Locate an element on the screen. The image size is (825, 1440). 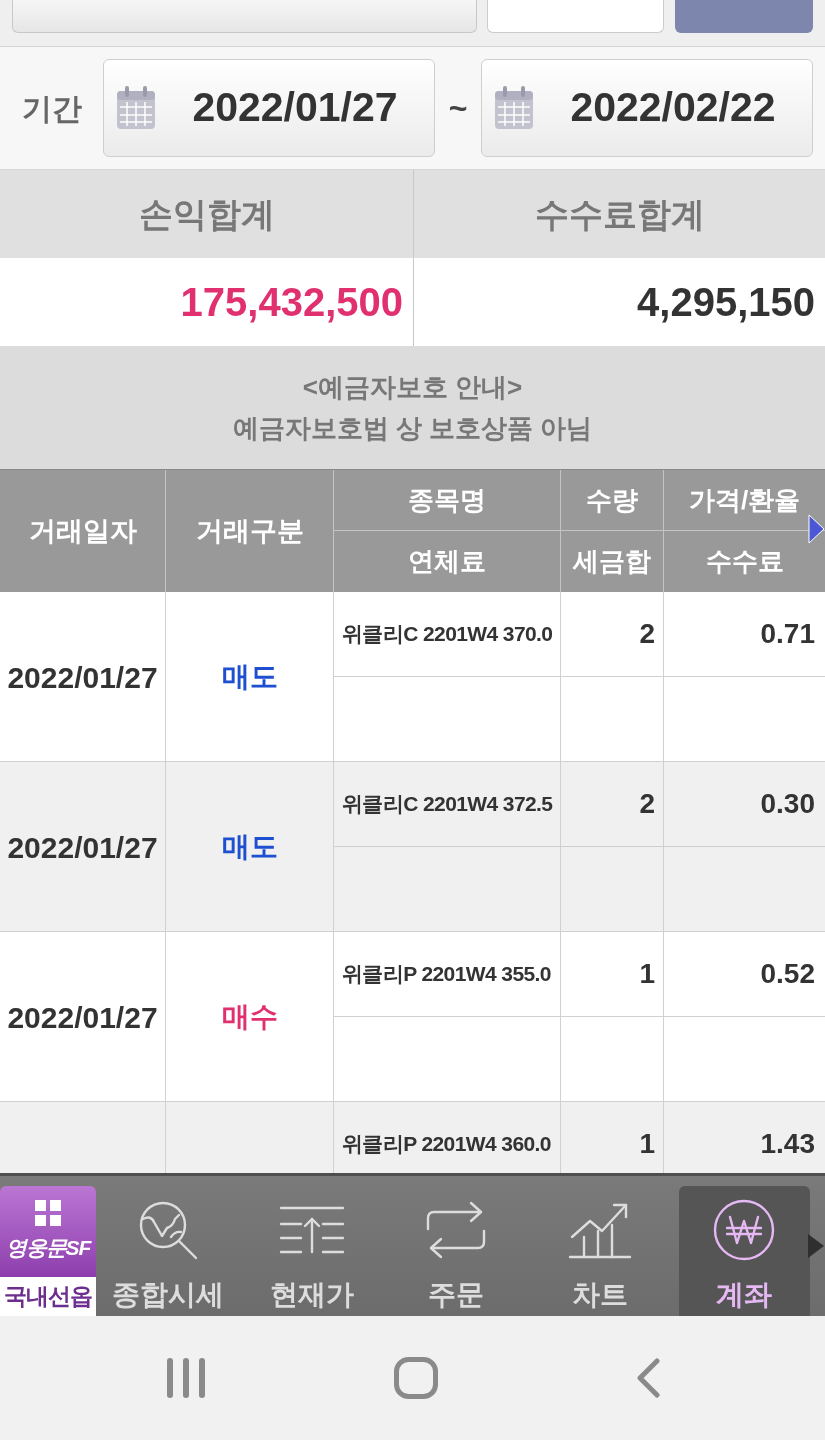
column-header: 연체료 is located at coordinates (447, 561).